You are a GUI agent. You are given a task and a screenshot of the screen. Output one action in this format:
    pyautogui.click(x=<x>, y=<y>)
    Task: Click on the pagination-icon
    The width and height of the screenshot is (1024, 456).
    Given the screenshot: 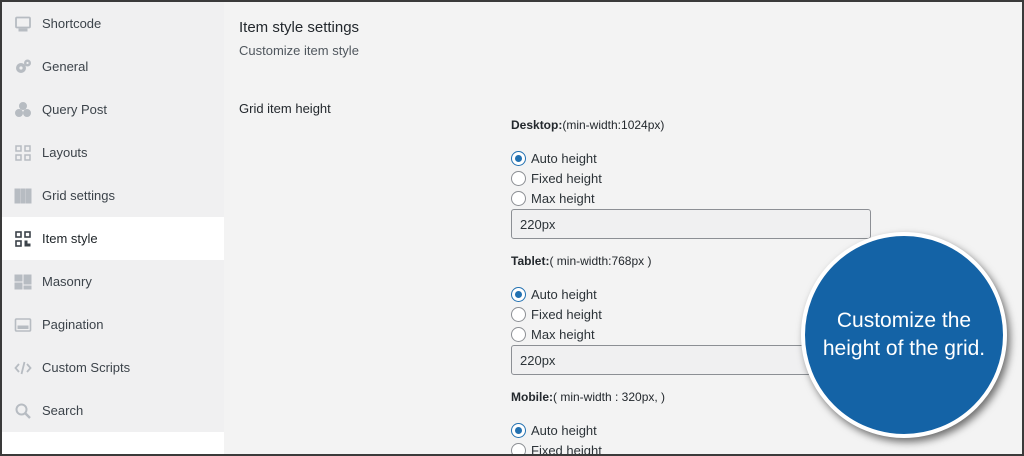 What is the action you would take?
    pyautogui.click(x=23, y=325)
    